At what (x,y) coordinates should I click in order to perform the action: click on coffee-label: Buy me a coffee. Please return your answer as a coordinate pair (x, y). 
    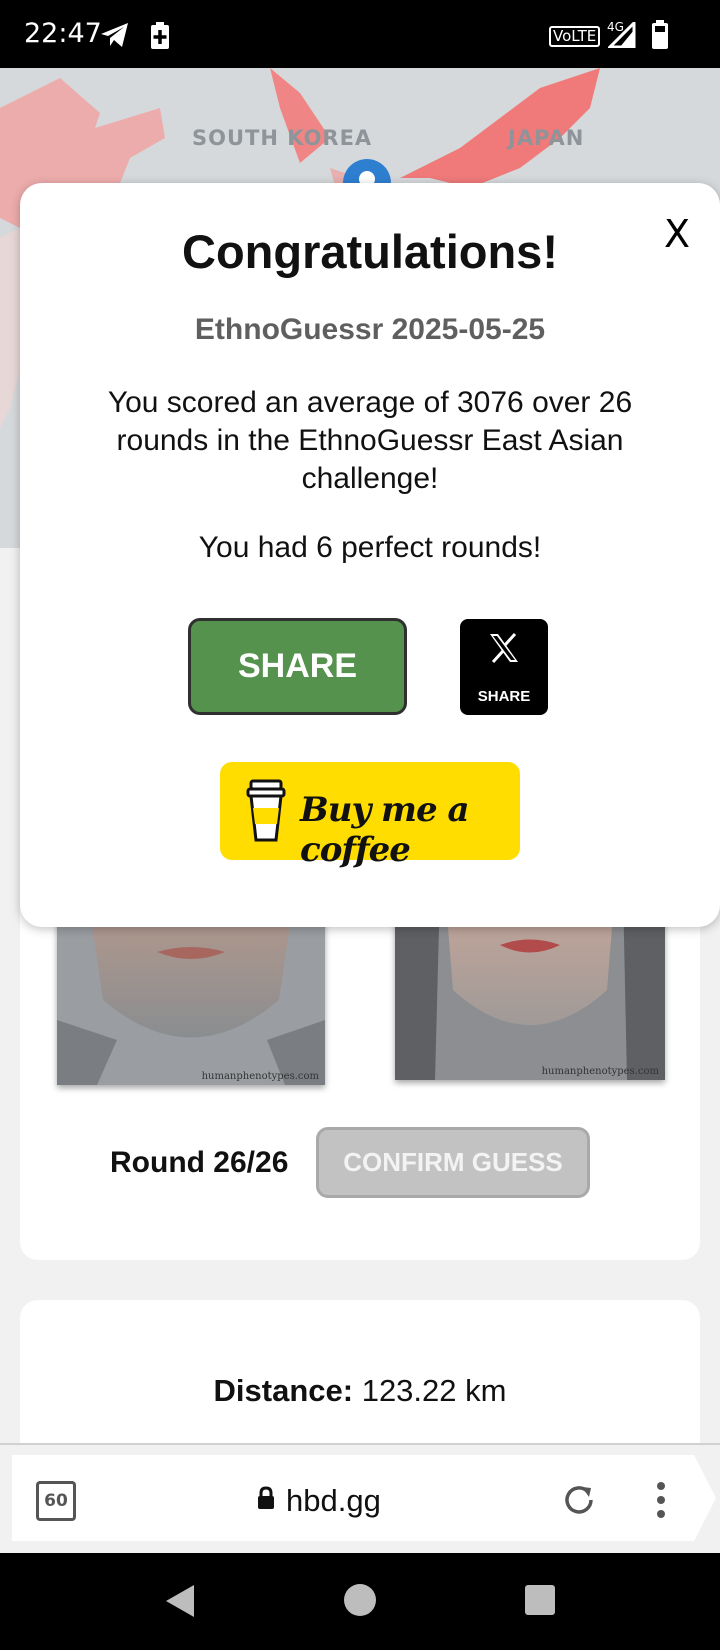
    Looking at the image, I should click on (385, 830).